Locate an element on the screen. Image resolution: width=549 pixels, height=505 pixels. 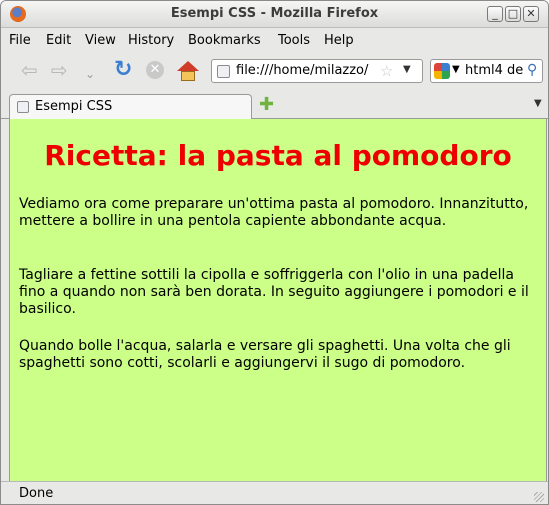
menu-edit: Edit is located at coordinates (58, 40).